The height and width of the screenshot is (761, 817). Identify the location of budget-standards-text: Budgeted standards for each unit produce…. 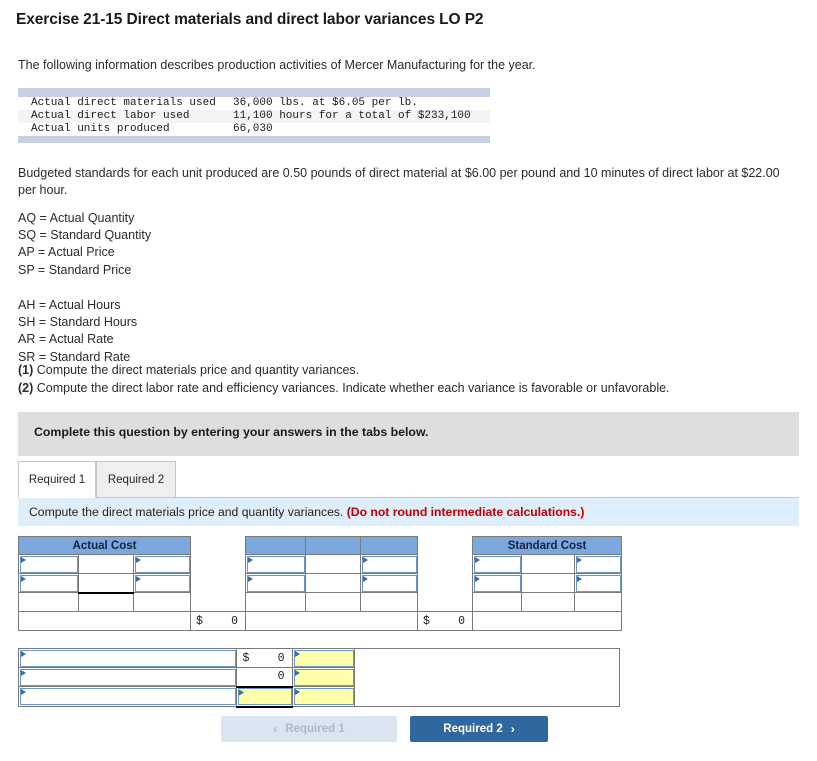
(399, 181).